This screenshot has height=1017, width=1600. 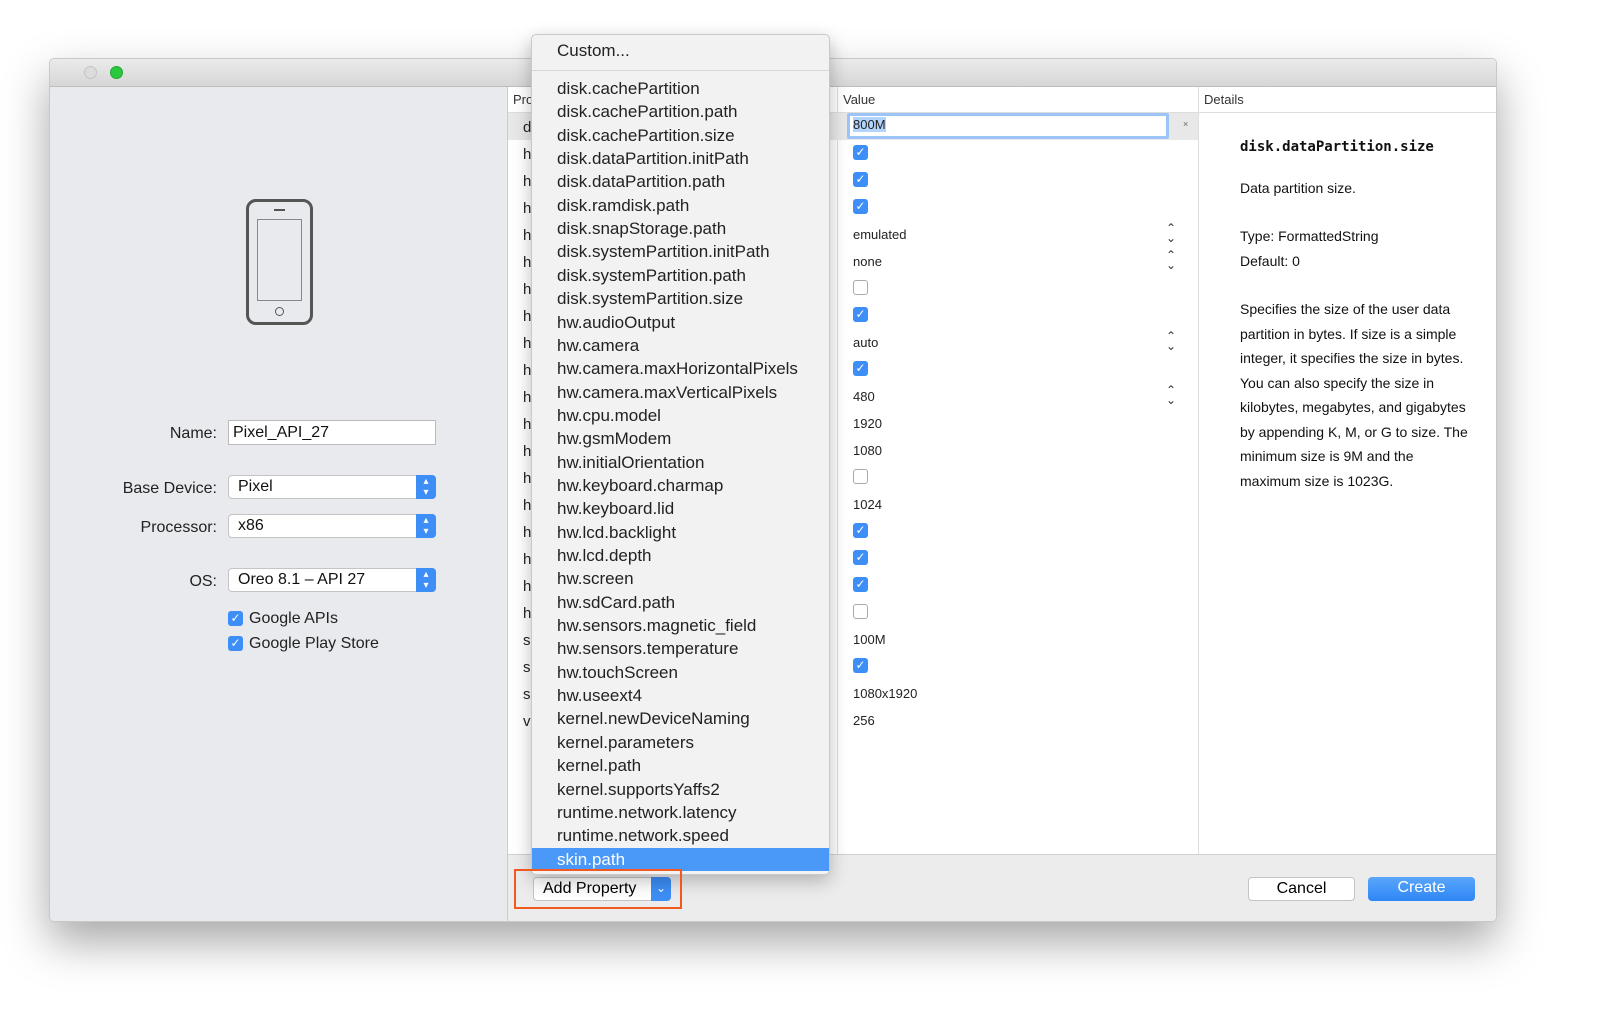 I want to click on processor-select: x86 ▴ ▾, so click(x=332, y=526).